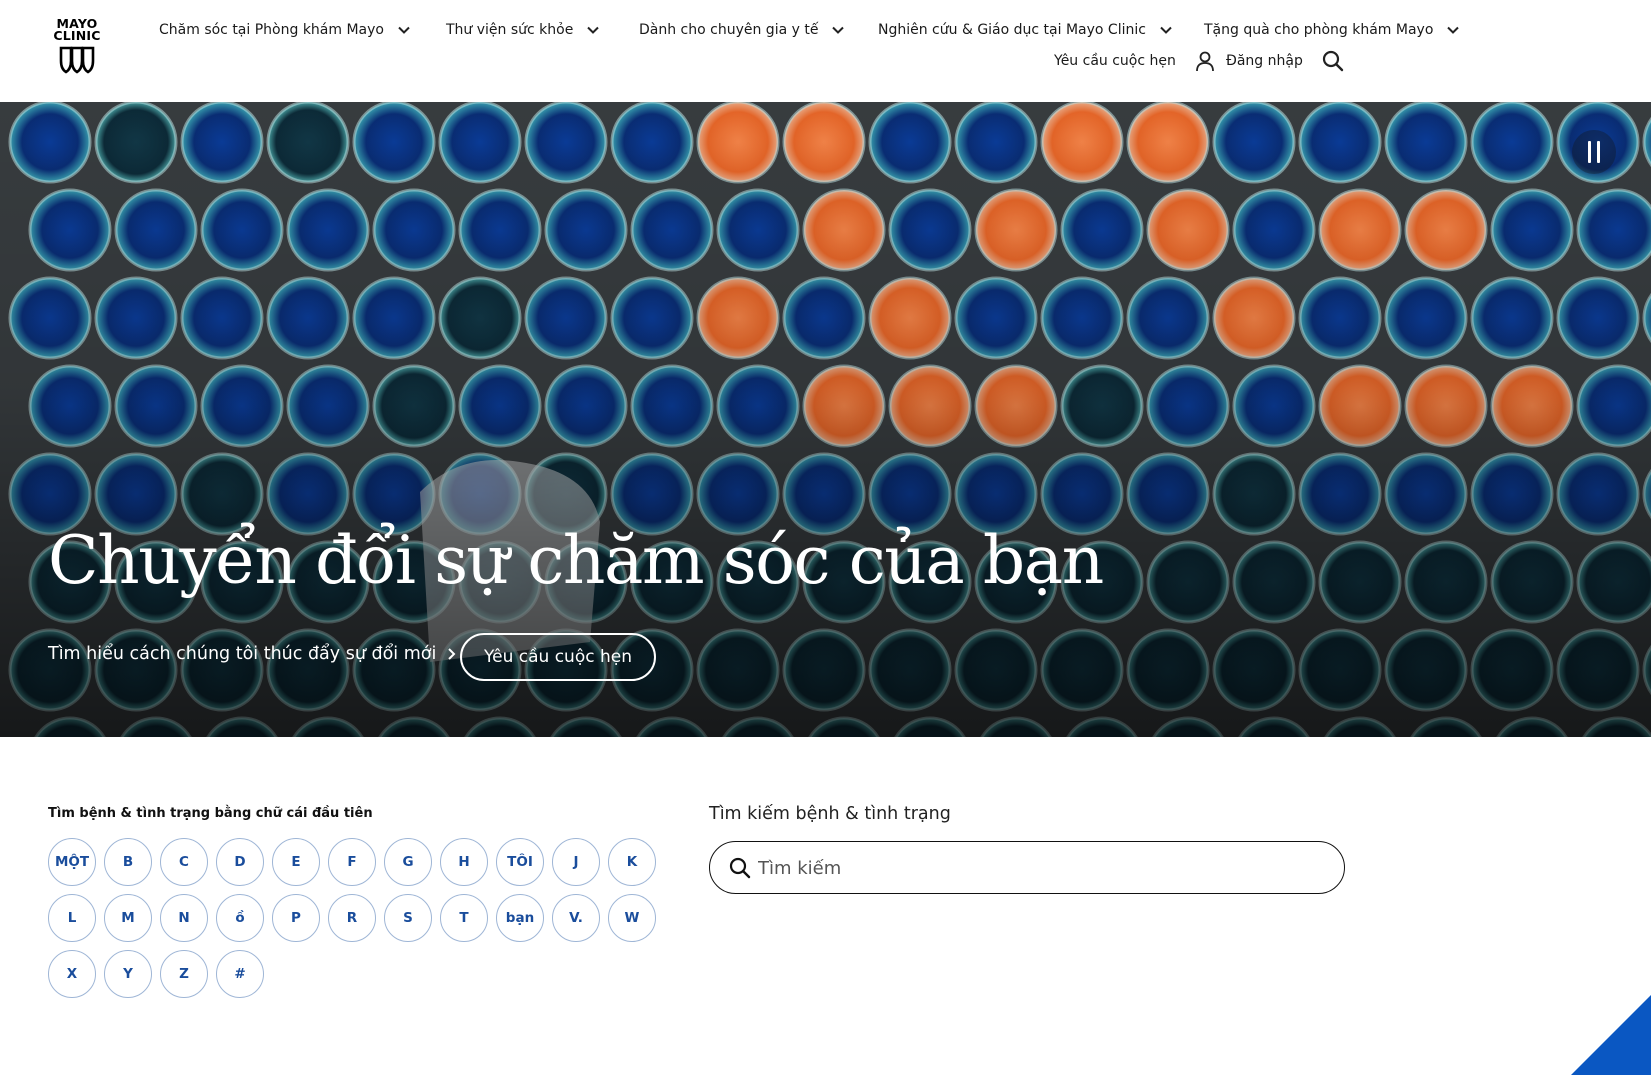 This screenshot has height=1075, width=1651. What do you see at coordinates (72, 918) in the screenshot?
I see `az-letter-button: L` at bounding box center [72, 918].